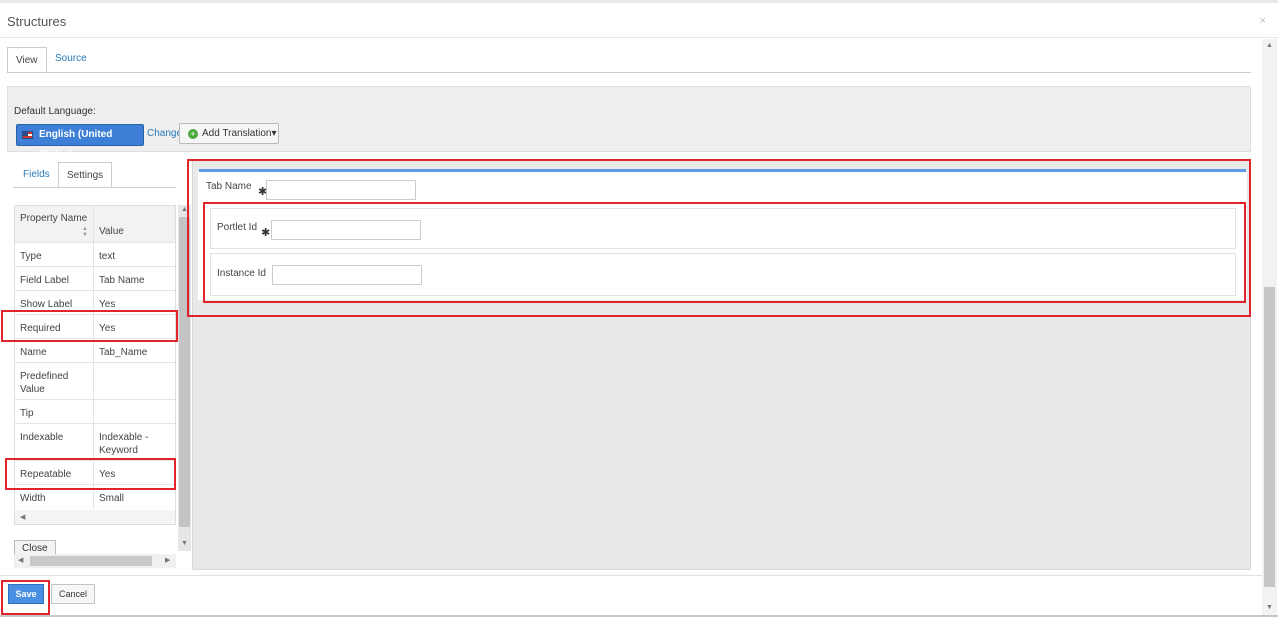 This screenshot has width=1278, height=617. Describe the element at coordinates (54, 254) in the screenshot. I see `property-name-cell: Type` at that location.